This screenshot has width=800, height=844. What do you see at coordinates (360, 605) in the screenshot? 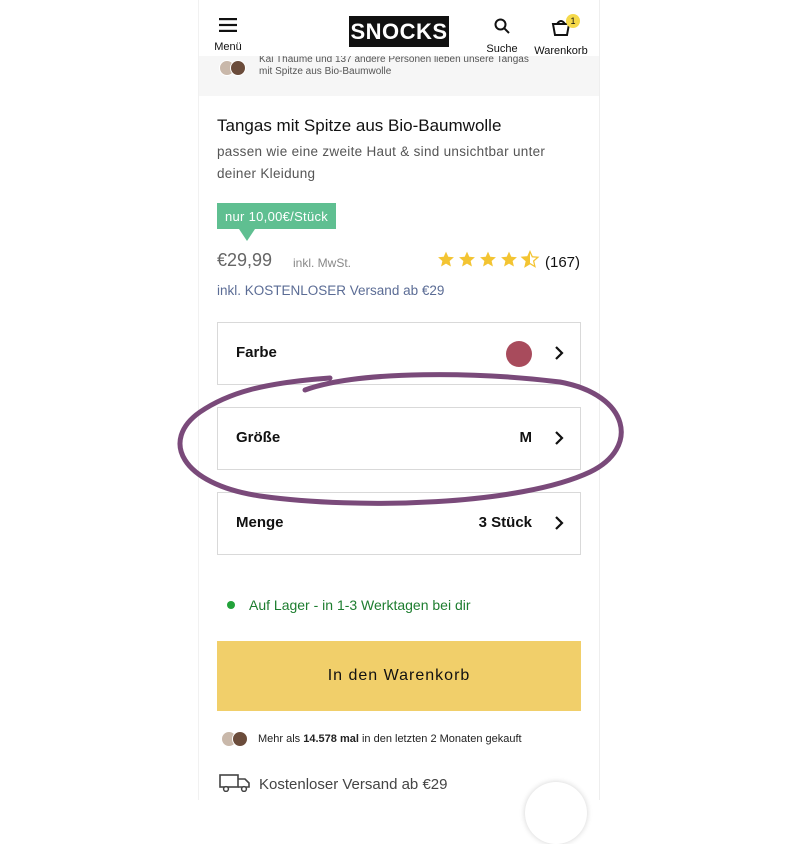
I see `stock-text: Auf Lager - in 1-3 Werktagen bei dir` at bounding box center [360, 605].